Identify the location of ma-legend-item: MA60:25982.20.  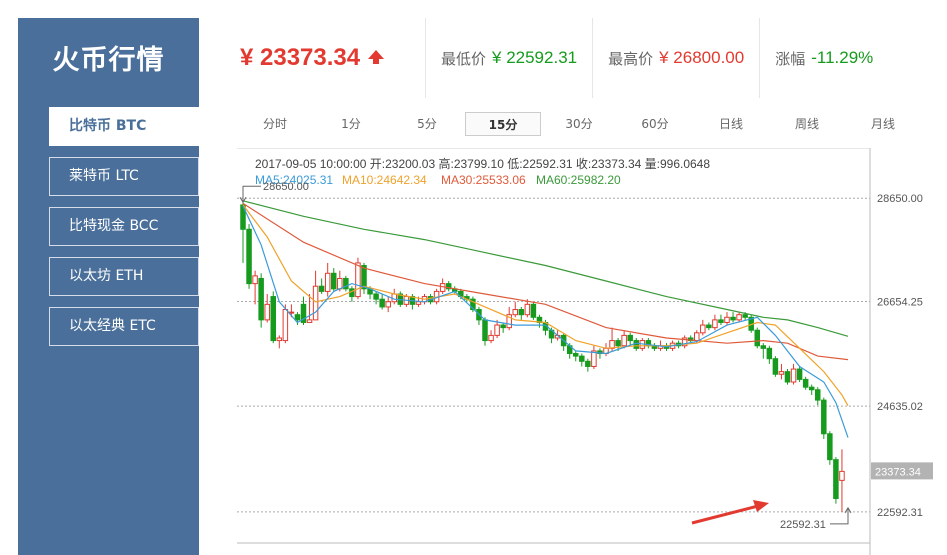
(578, 180).